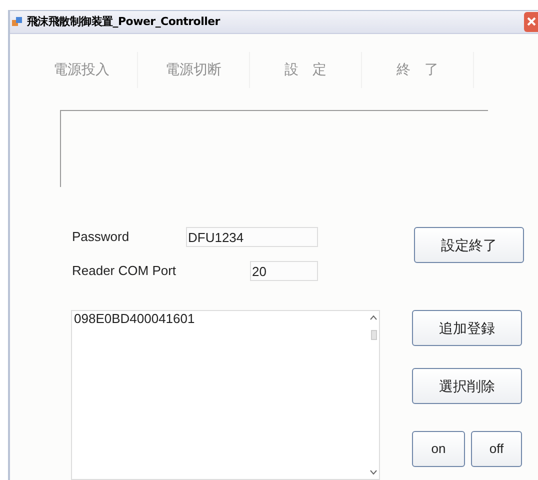  Describe the element at coordinates (17, 22) in the screenshot. I see `app-icon` at that location.